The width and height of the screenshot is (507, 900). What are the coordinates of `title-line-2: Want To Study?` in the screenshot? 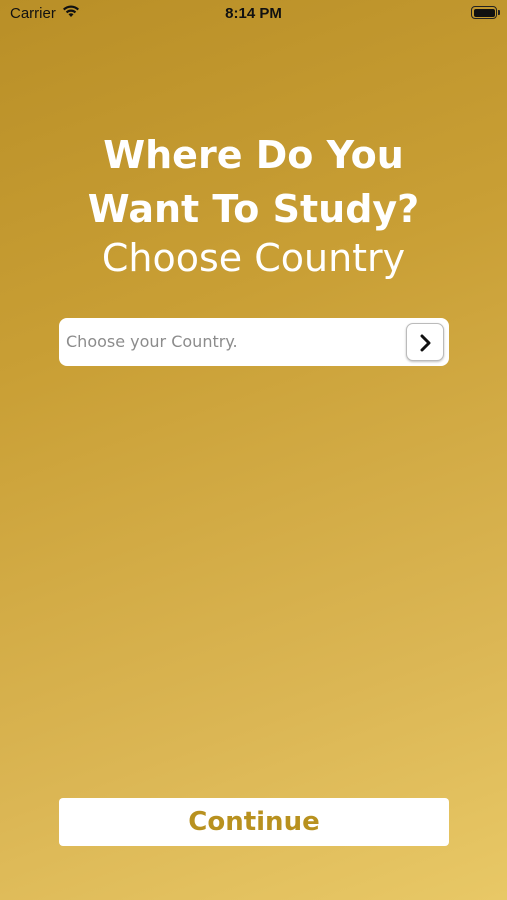 It's located at (253, 209).